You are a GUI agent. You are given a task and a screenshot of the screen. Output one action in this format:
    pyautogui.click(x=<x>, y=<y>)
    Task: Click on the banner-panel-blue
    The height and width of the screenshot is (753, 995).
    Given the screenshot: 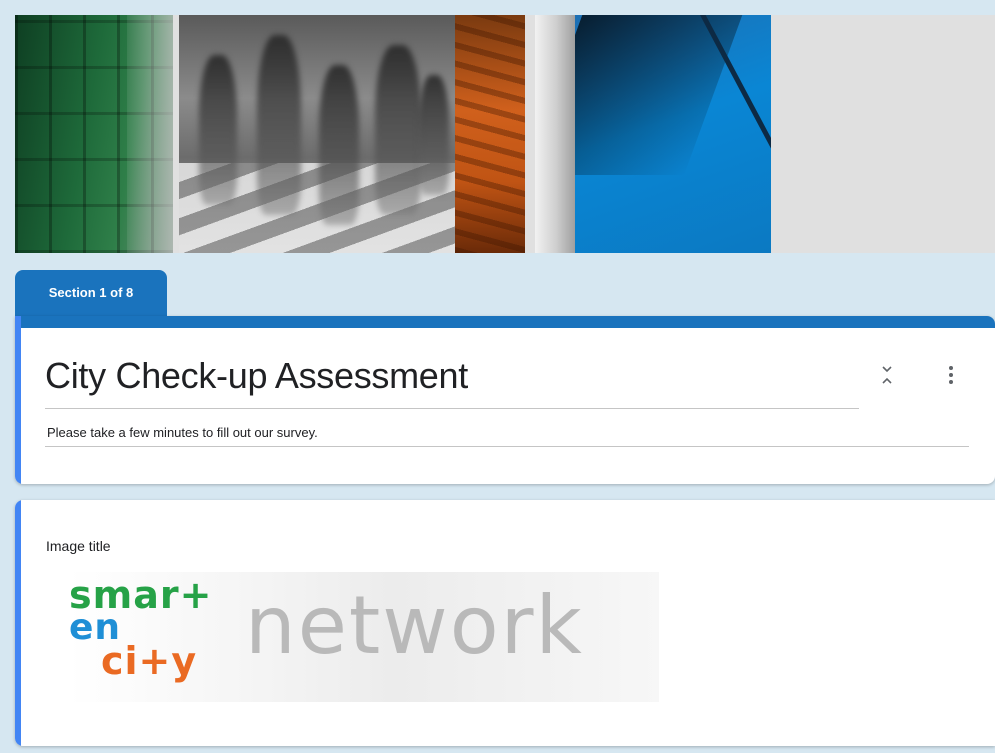 What is the action you would take?
    pyautogui.click(x=673, y=134)
    